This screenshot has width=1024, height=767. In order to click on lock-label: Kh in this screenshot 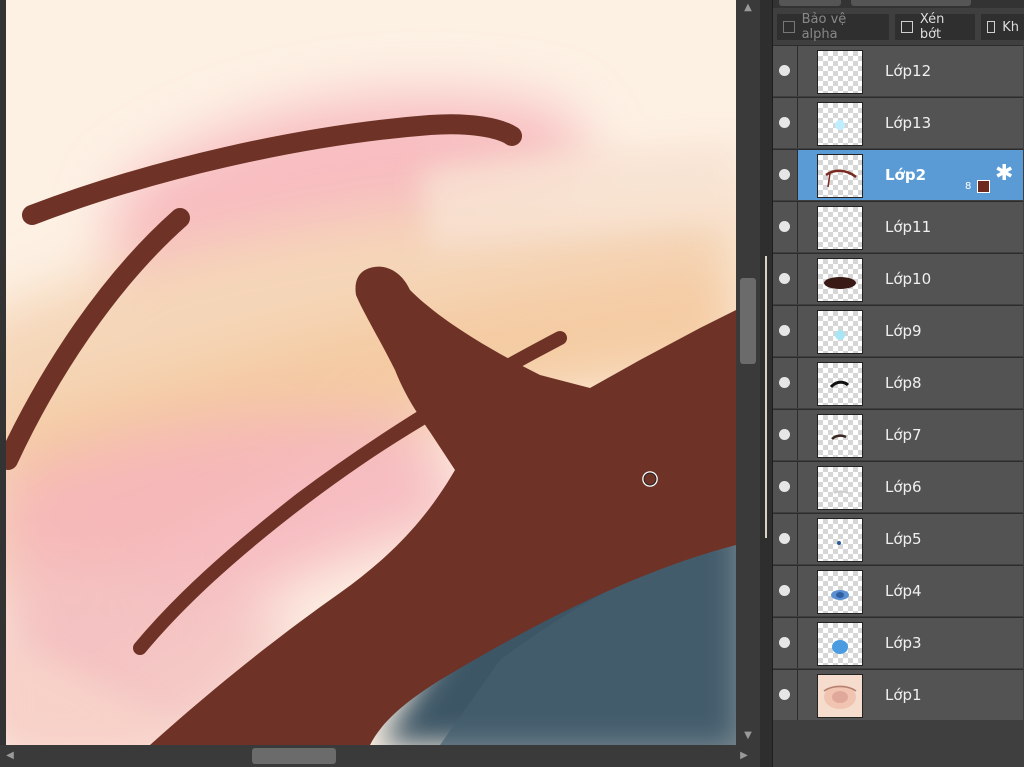, I will do `click(1010, 27)`.